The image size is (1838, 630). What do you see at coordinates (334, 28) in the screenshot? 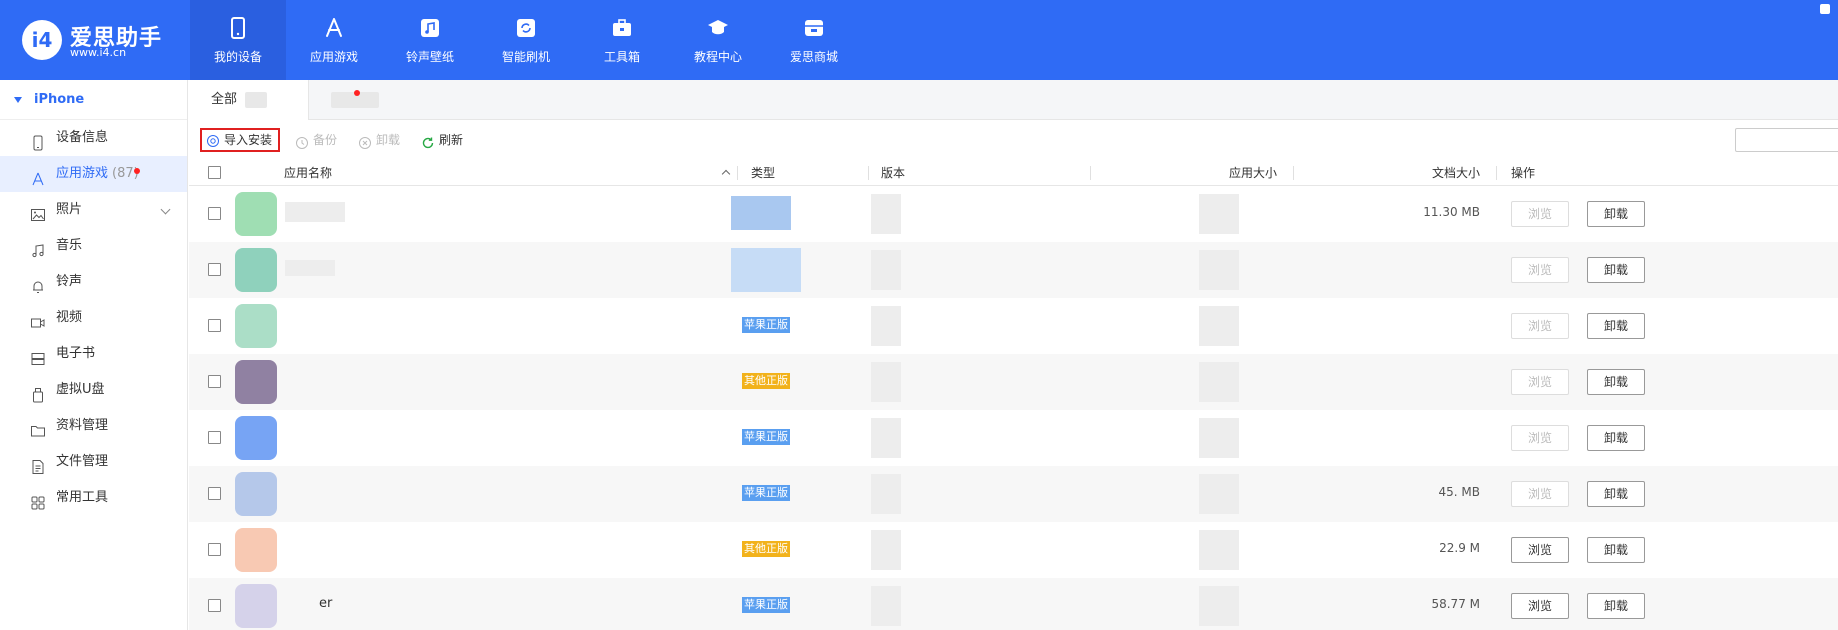
I see `app-store-icon` at bounding box center [334, 28].